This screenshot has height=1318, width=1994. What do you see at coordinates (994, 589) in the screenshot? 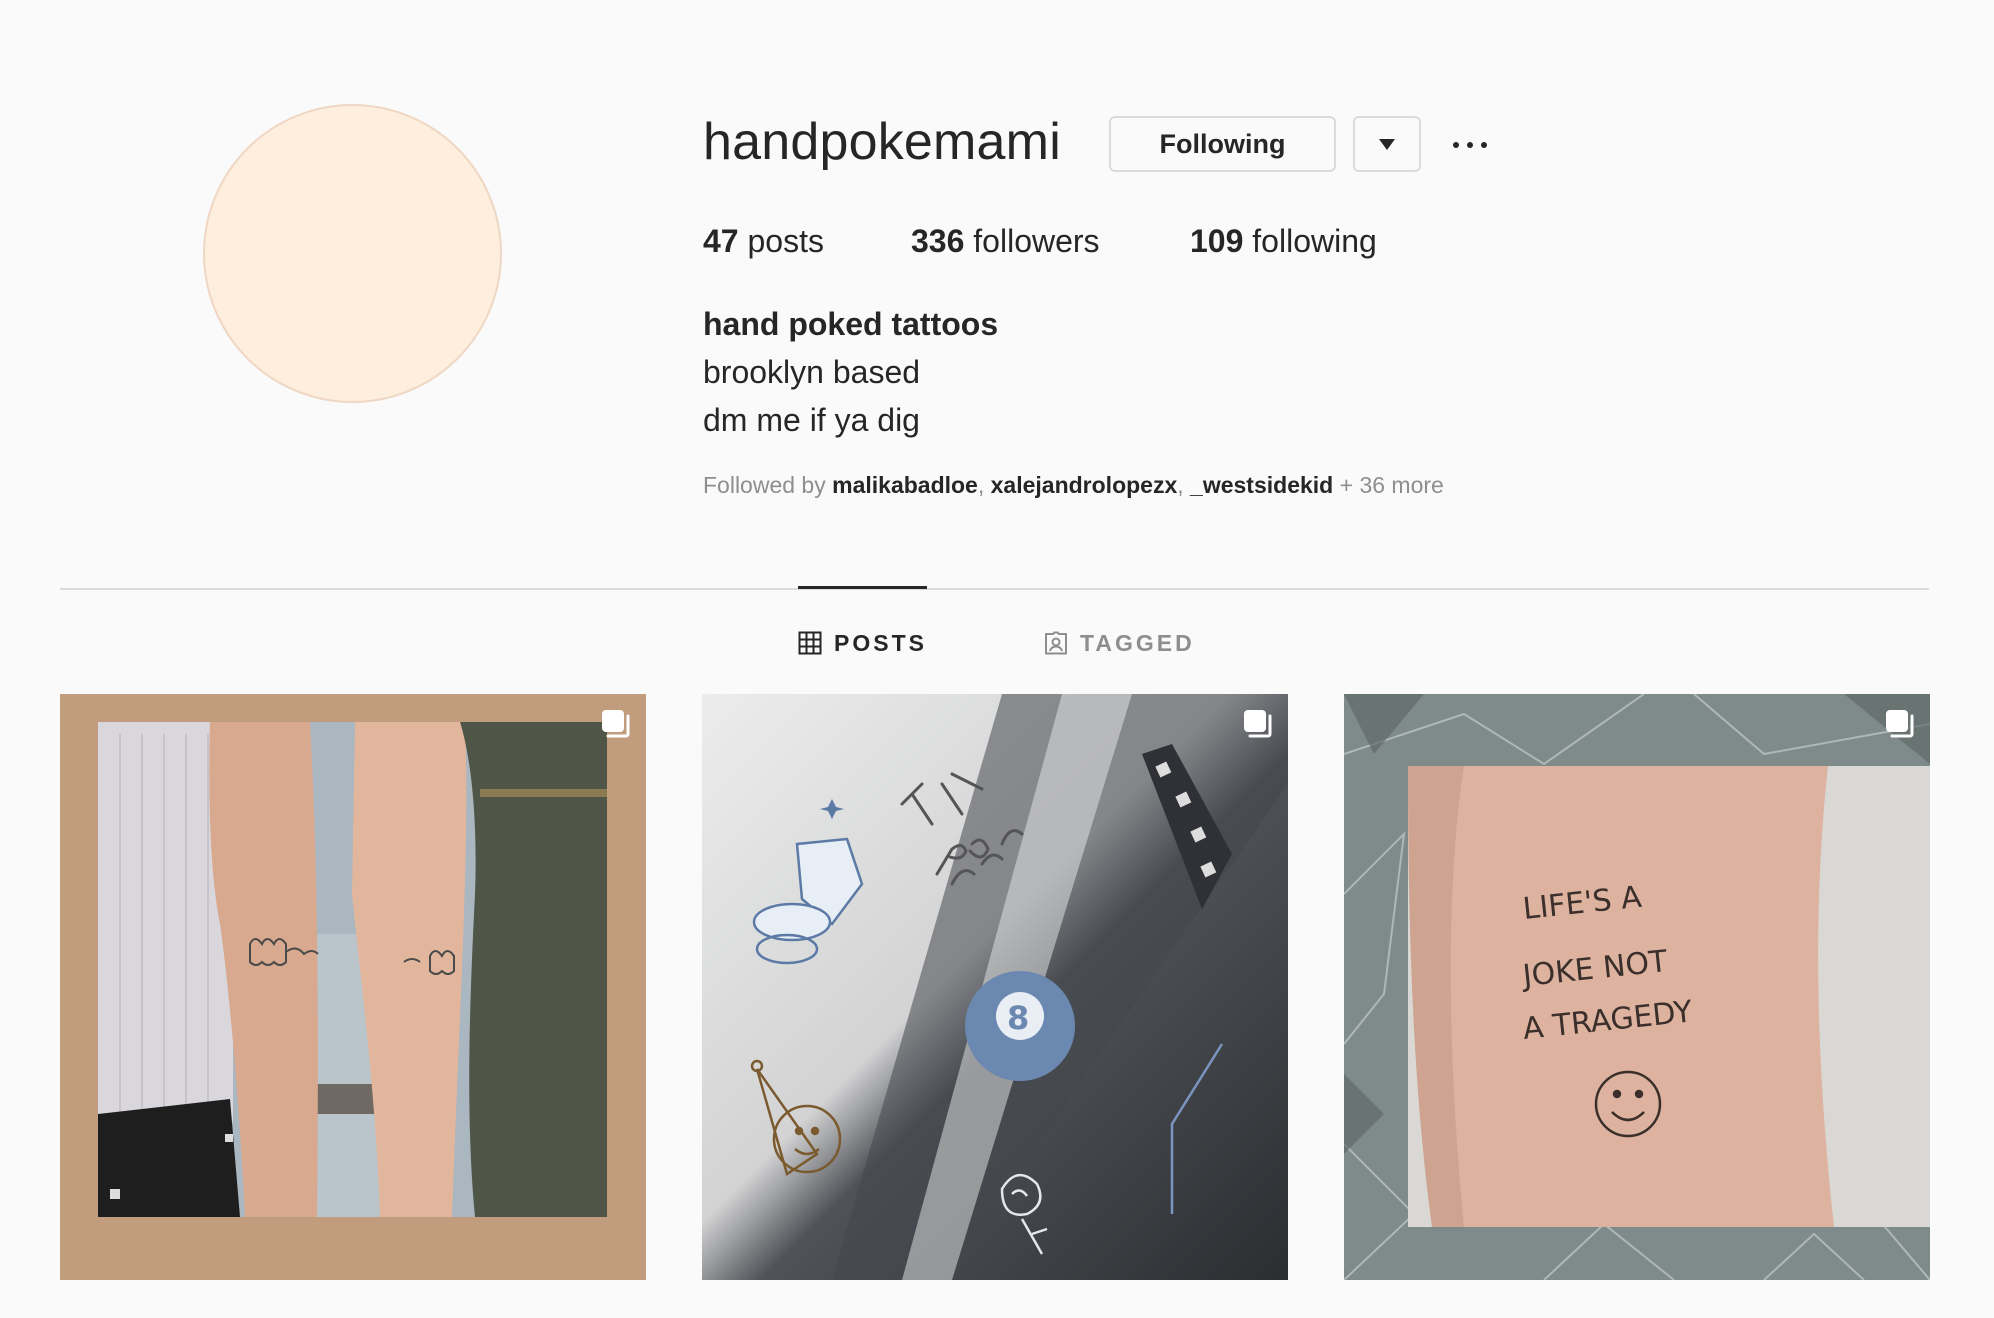
I see `tabs-divider` at bounding box center [994, 589].